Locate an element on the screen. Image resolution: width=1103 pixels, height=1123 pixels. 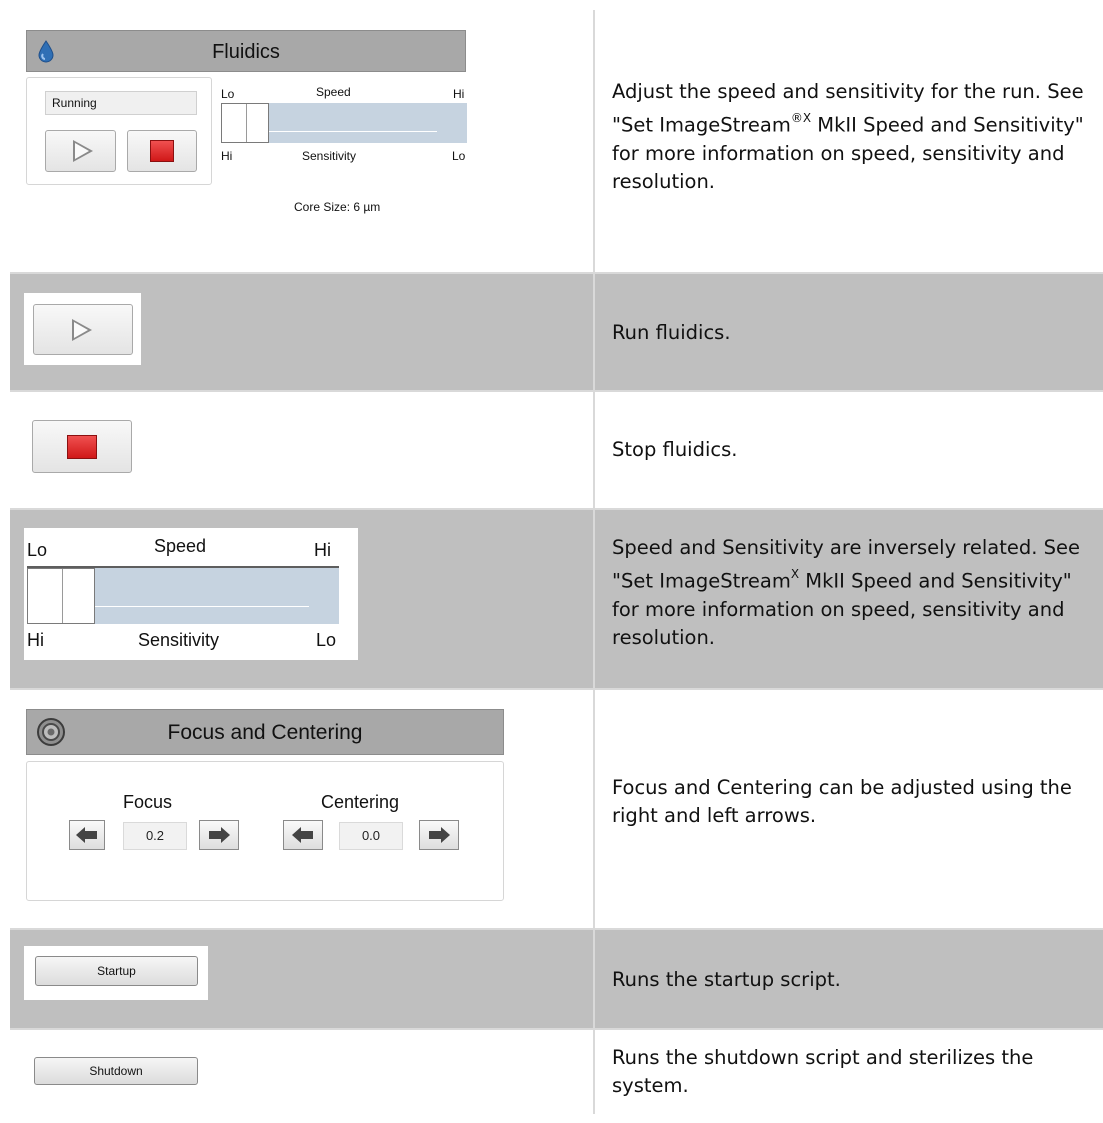
fluidics-status-field: Running is located at coordinates (121, 103).